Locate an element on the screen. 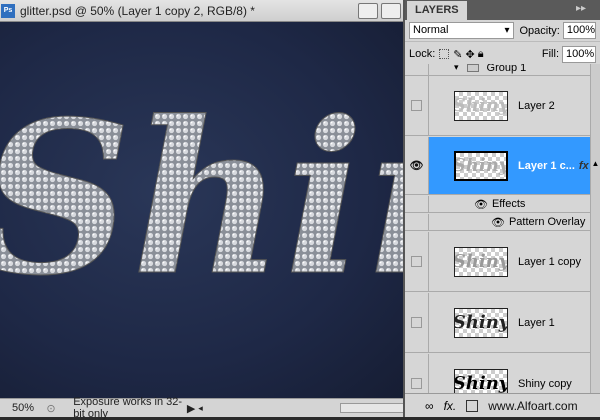 This screenshot has width=600, height=420. photoshop-icon: Ps is located at coordinates (8, 10).